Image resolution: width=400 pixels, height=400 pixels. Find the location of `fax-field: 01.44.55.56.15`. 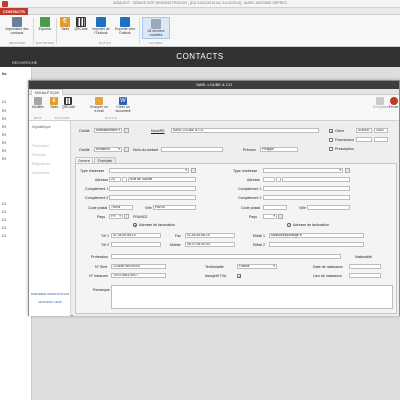

fax-field: 01.44.55.56.15 is located at coordinates (210, 235).